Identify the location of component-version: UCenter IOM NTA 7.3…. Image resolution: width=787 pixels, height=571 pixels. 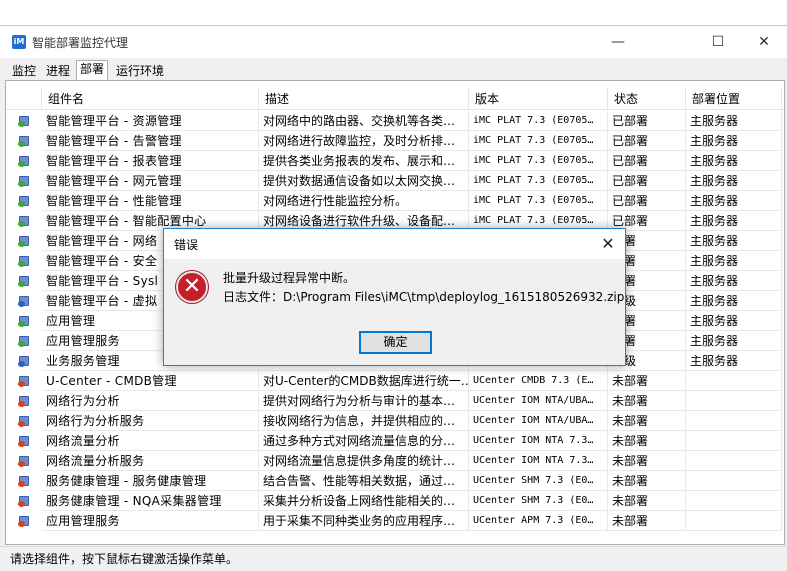
(538, 461).